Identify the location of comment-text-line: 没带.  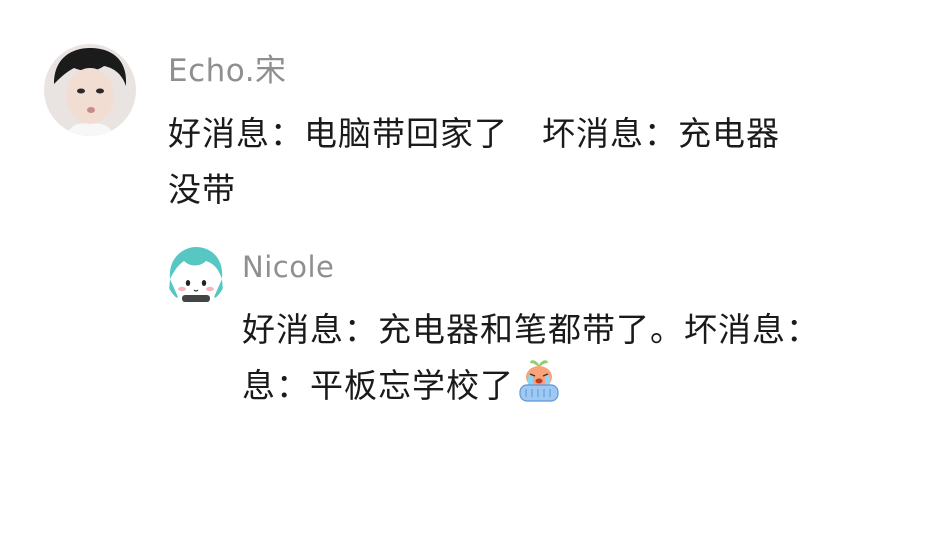
(202, 189).